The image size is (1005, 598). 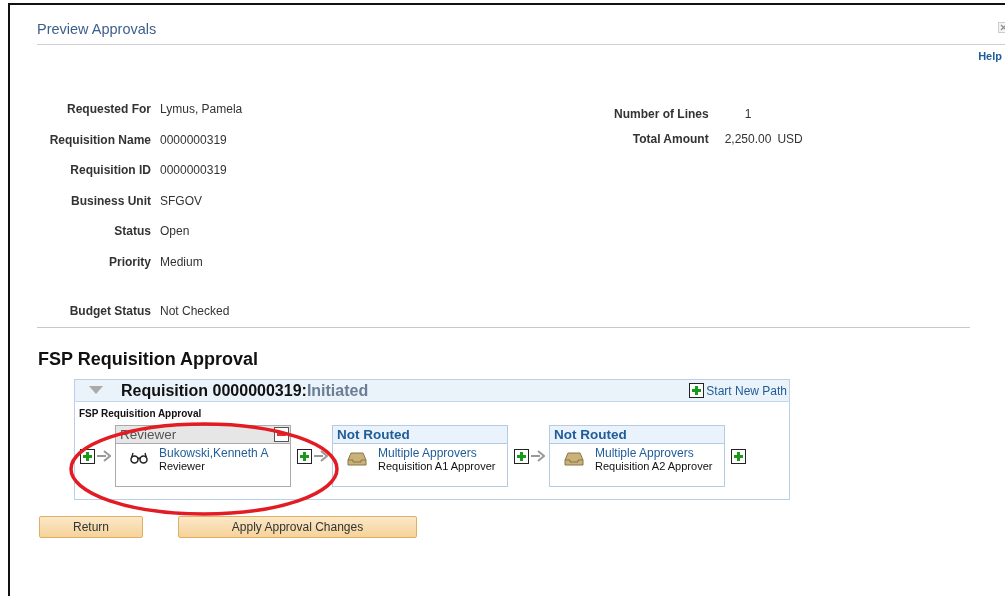 I want to click on field-value: 2,250.00, so click(x=748, y=140).